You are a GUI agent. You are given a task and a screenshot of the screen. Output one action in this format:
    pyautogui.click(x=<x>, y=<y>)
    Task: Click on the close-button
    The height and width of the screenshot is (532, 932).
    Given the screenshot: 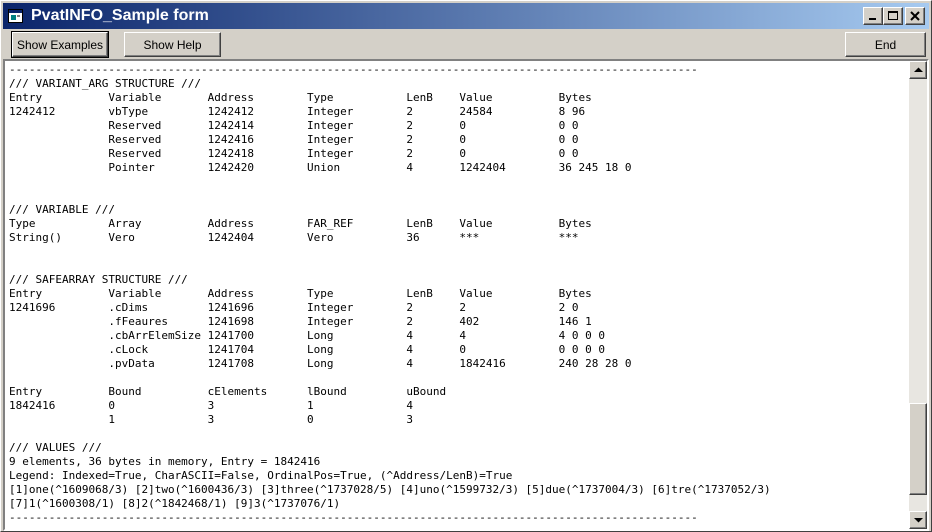 What is the action you would take?
    pyautogui.click(x=915, y=16)
    